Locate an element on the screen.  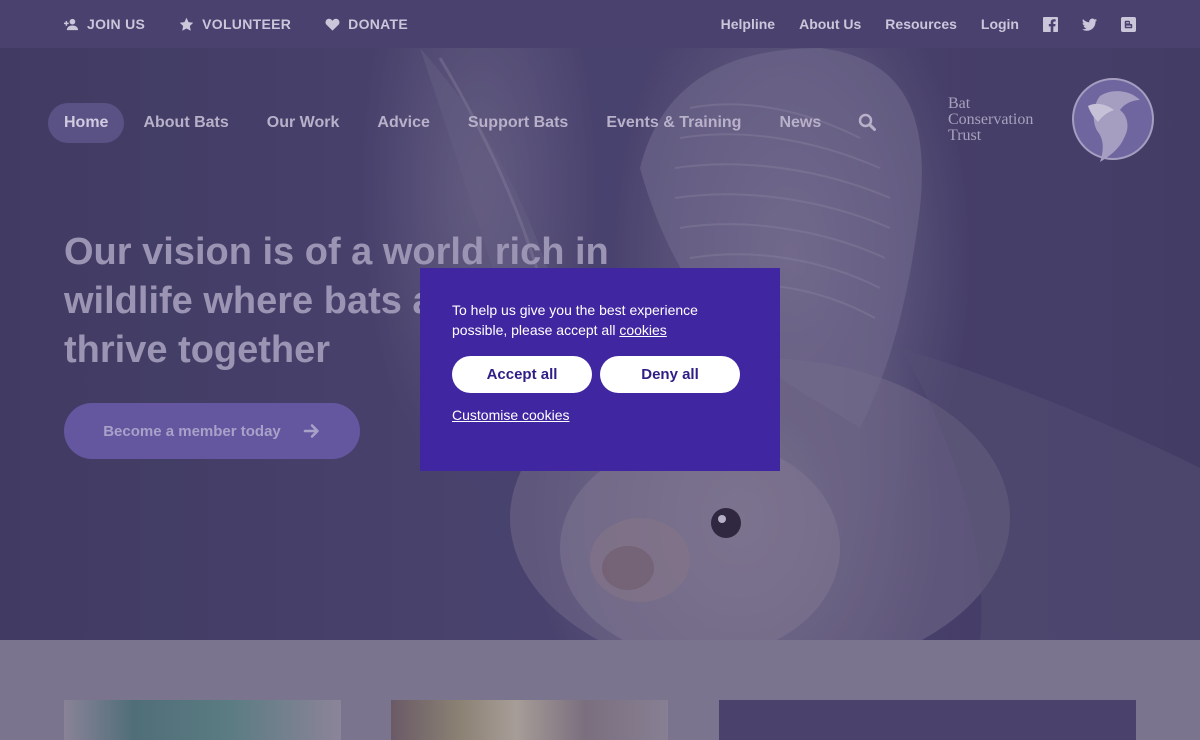
volunteer-label: VOLUNTEER is located at coordinates (247, 24).